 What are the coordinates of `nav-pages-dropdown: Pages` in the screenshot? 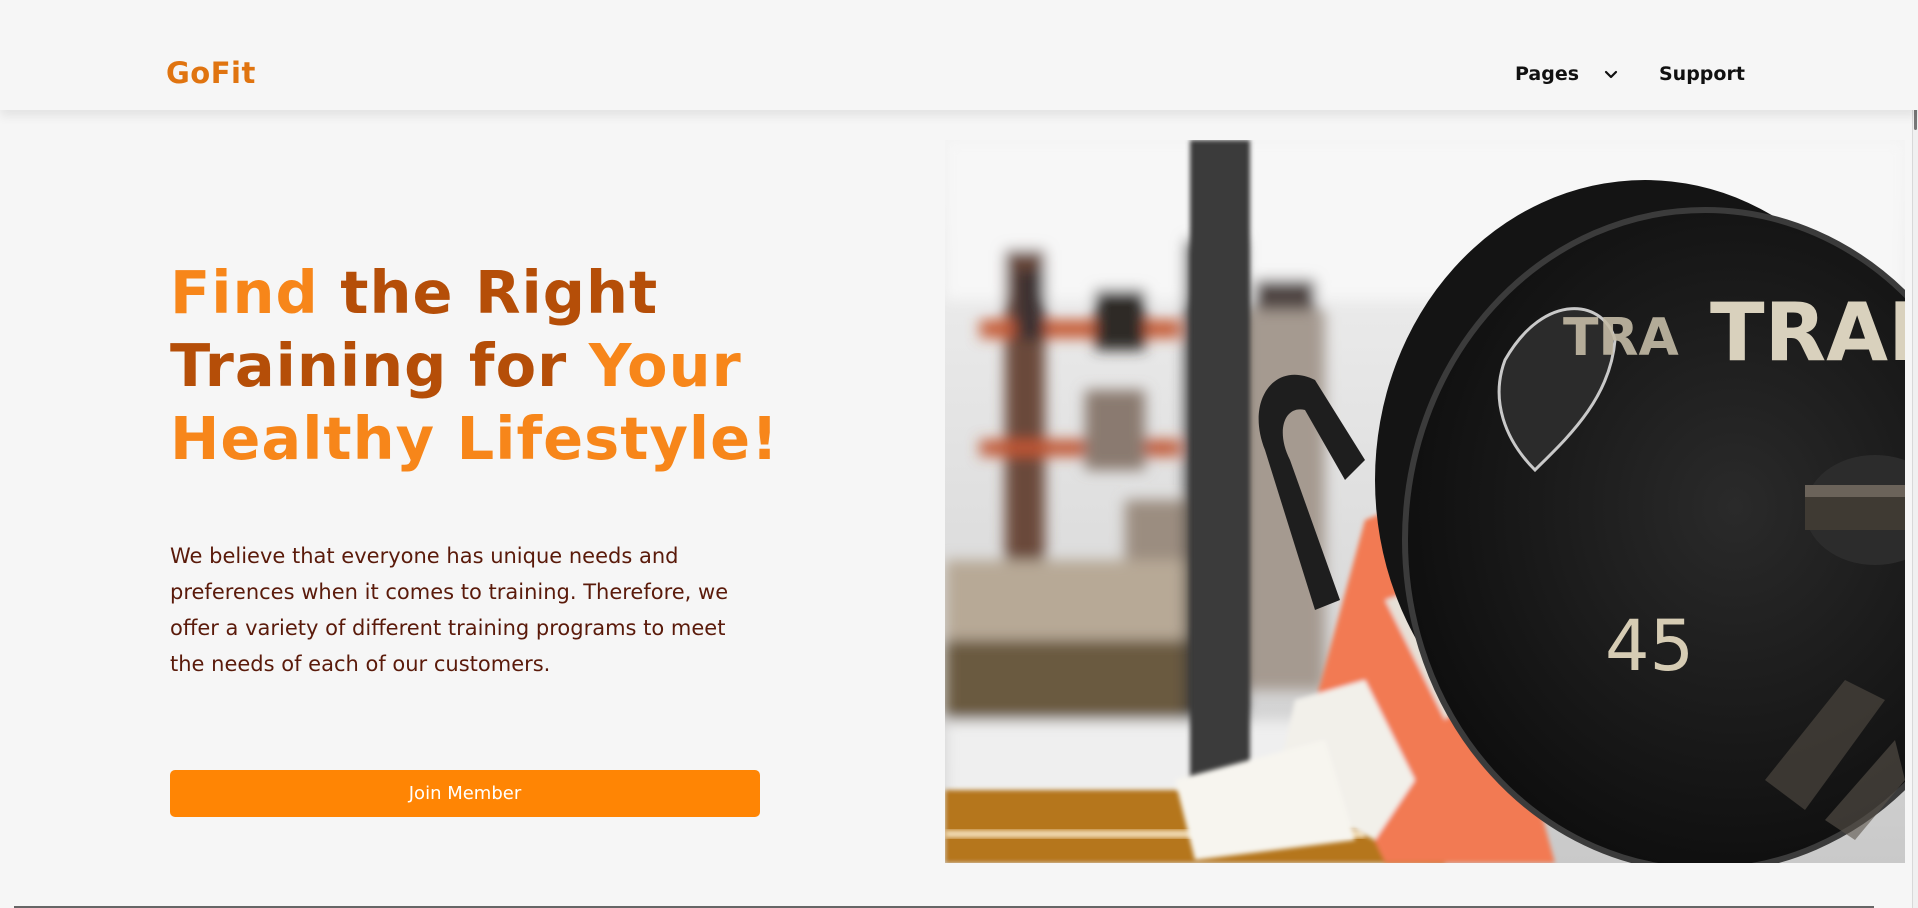 It's located at (1567, 74).